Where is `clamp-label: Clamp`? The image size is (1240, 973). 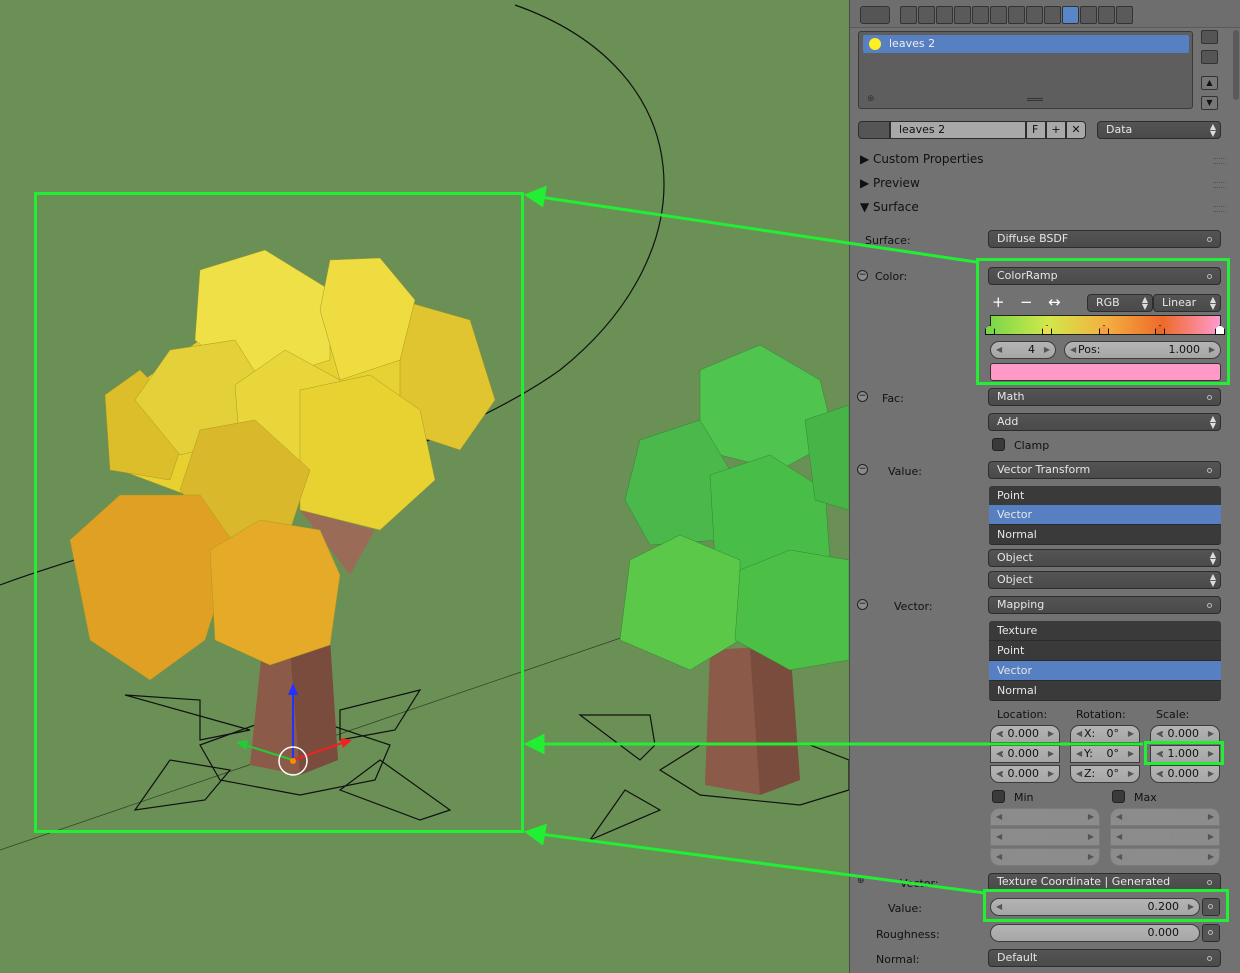
clamp-label: Clamp is located at coordinates (1032, 445).